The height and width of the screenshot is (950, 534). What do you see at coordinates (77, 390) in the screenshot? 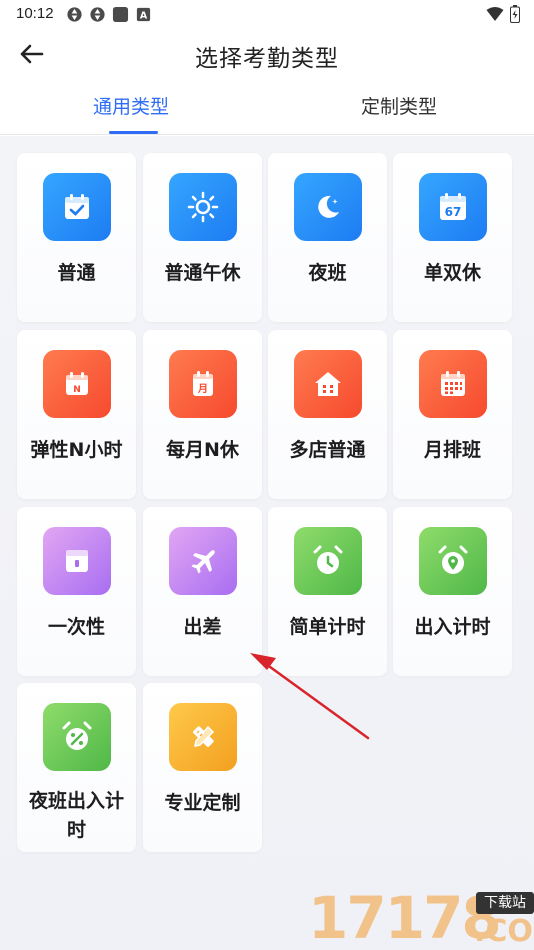
I see `svg-text: N` at bounding box center [77, 390].